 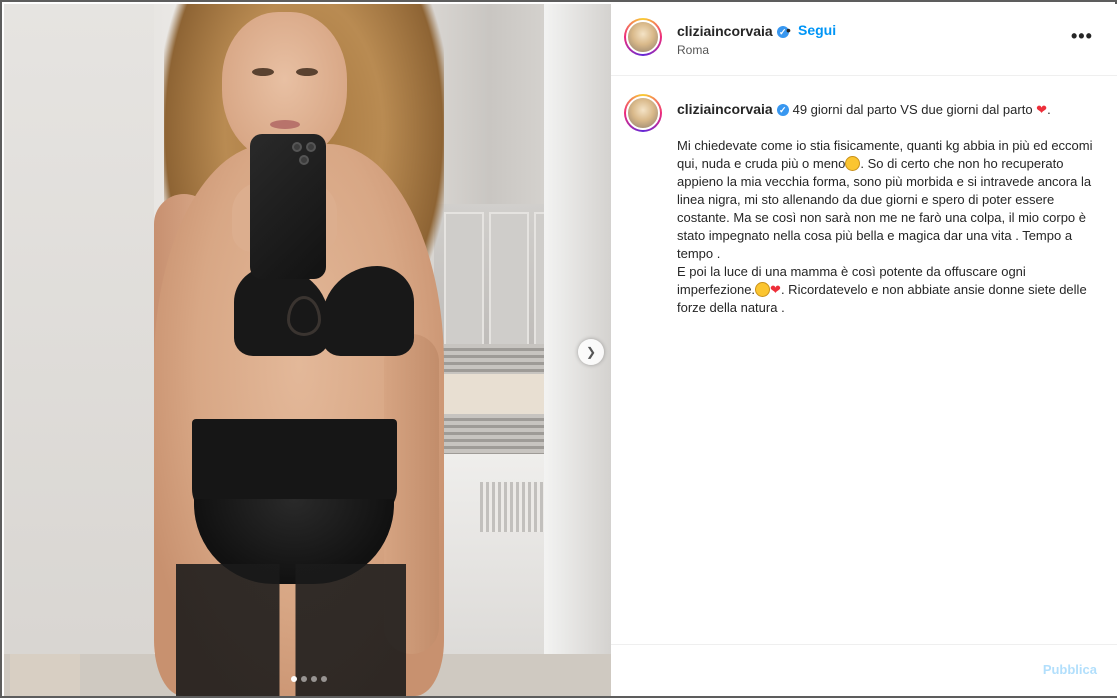 What do you see at coordinates (288, 206) in the screenshot?
I see `photo-smartphone` at bounding box center [288, 206].